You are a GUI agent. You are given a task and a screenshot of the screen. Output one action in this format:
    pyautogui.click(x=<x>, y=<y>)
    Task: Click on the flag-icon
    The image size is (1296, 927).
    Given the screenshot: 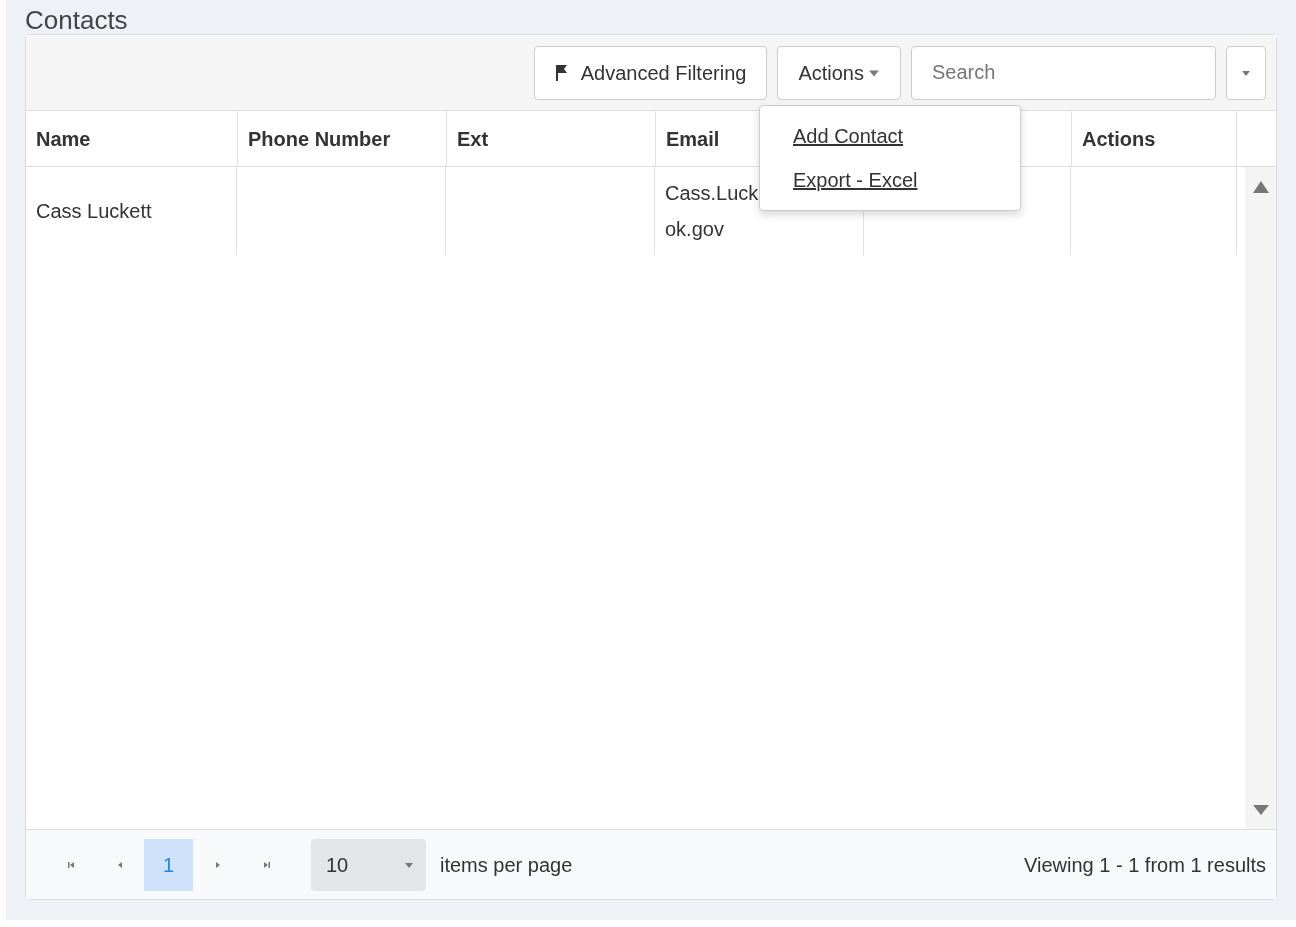 What is the action you would take?
    pyautogui.click(x=561, y=72)
    